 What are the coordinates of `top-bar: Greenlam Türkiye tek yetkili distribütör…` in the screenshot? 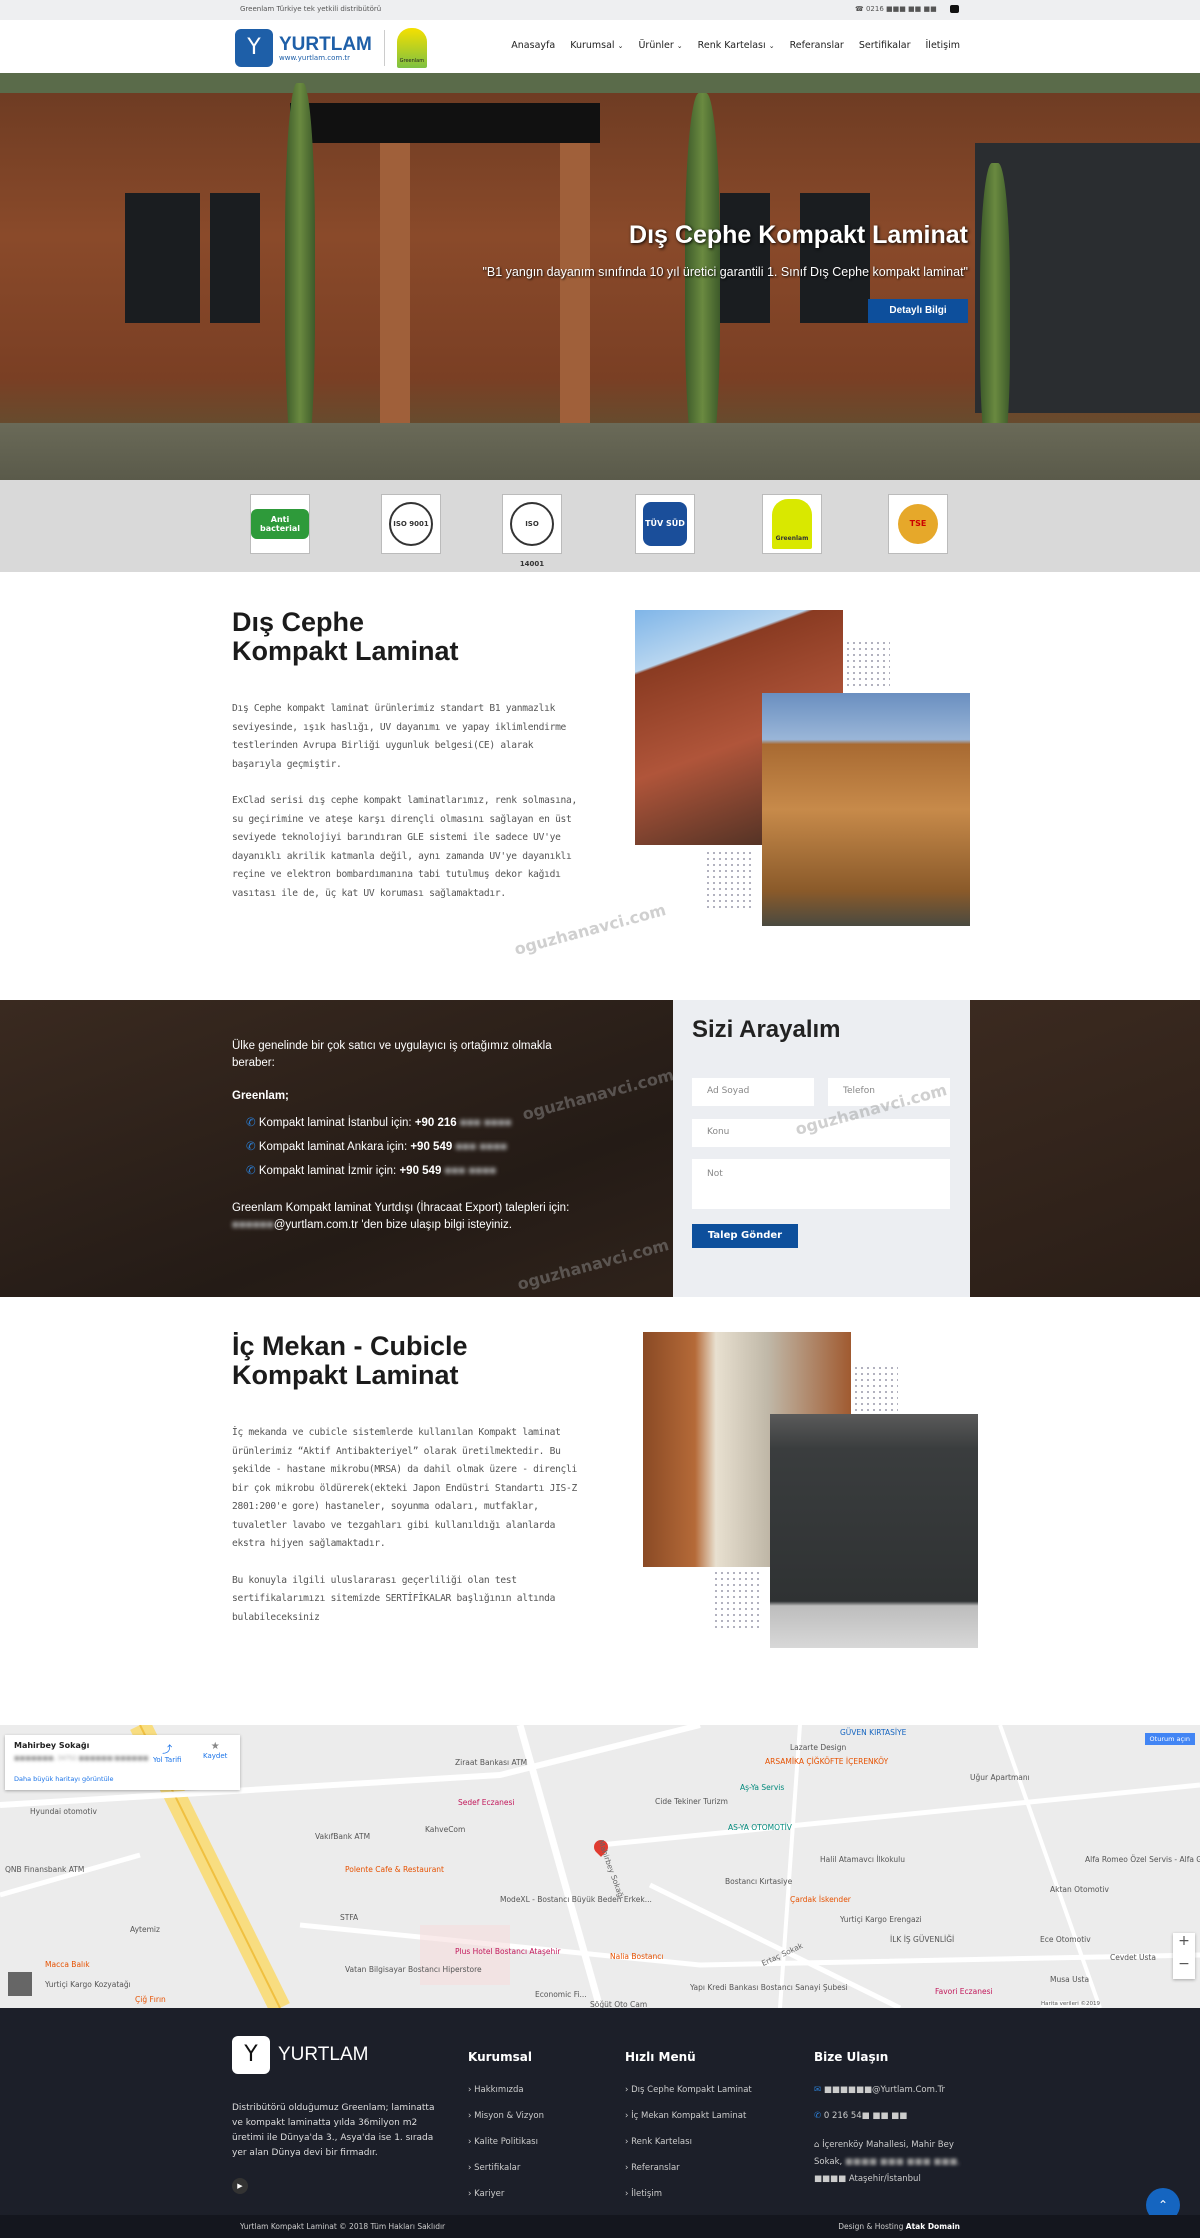 It's located at (600, 10).